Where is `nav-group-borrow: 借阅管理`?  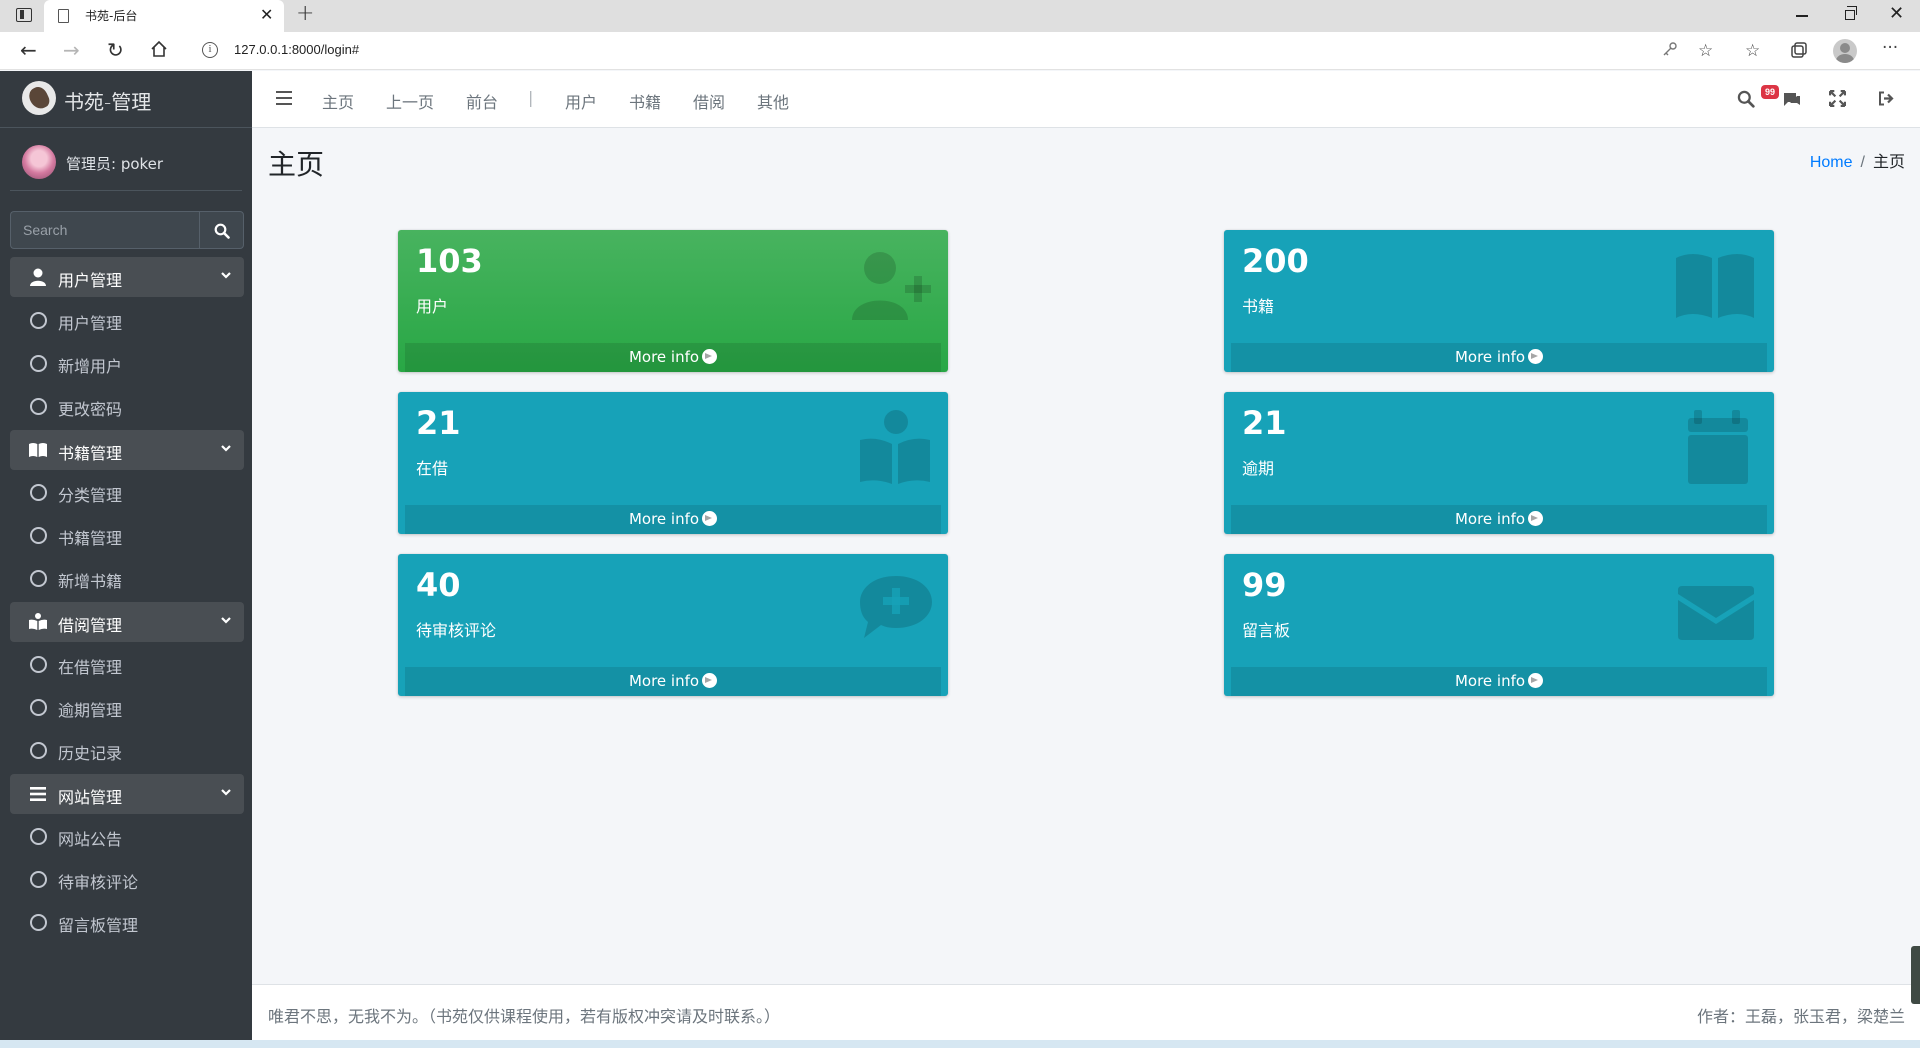
nav-group-borrow: 借阅管理 is located at coordinates (127, 622).